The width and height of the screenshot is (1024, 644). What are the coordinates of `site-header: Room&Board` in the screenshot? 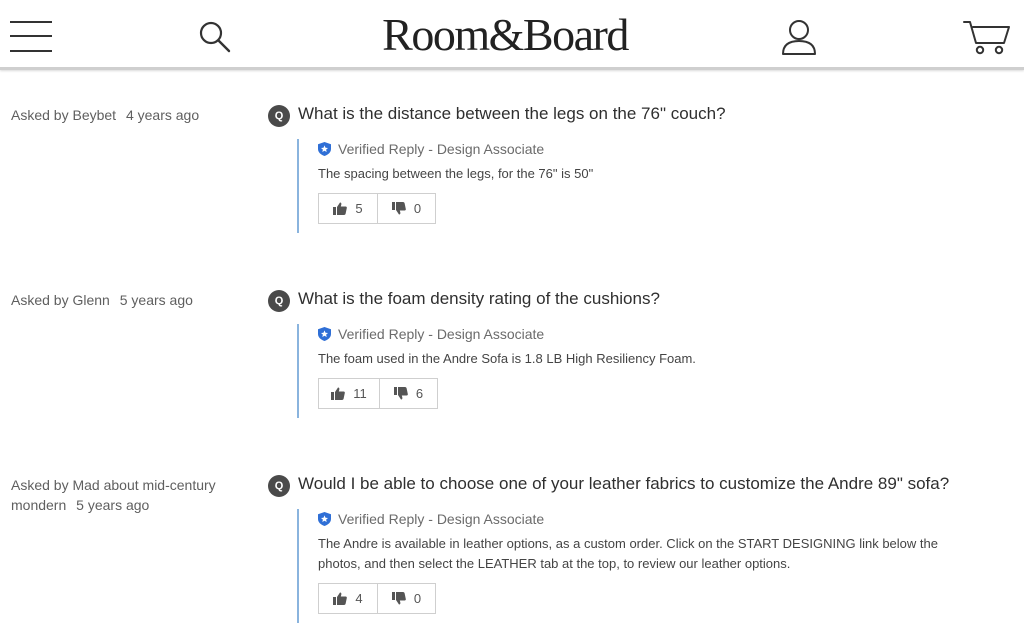 It's located at (512, 35).